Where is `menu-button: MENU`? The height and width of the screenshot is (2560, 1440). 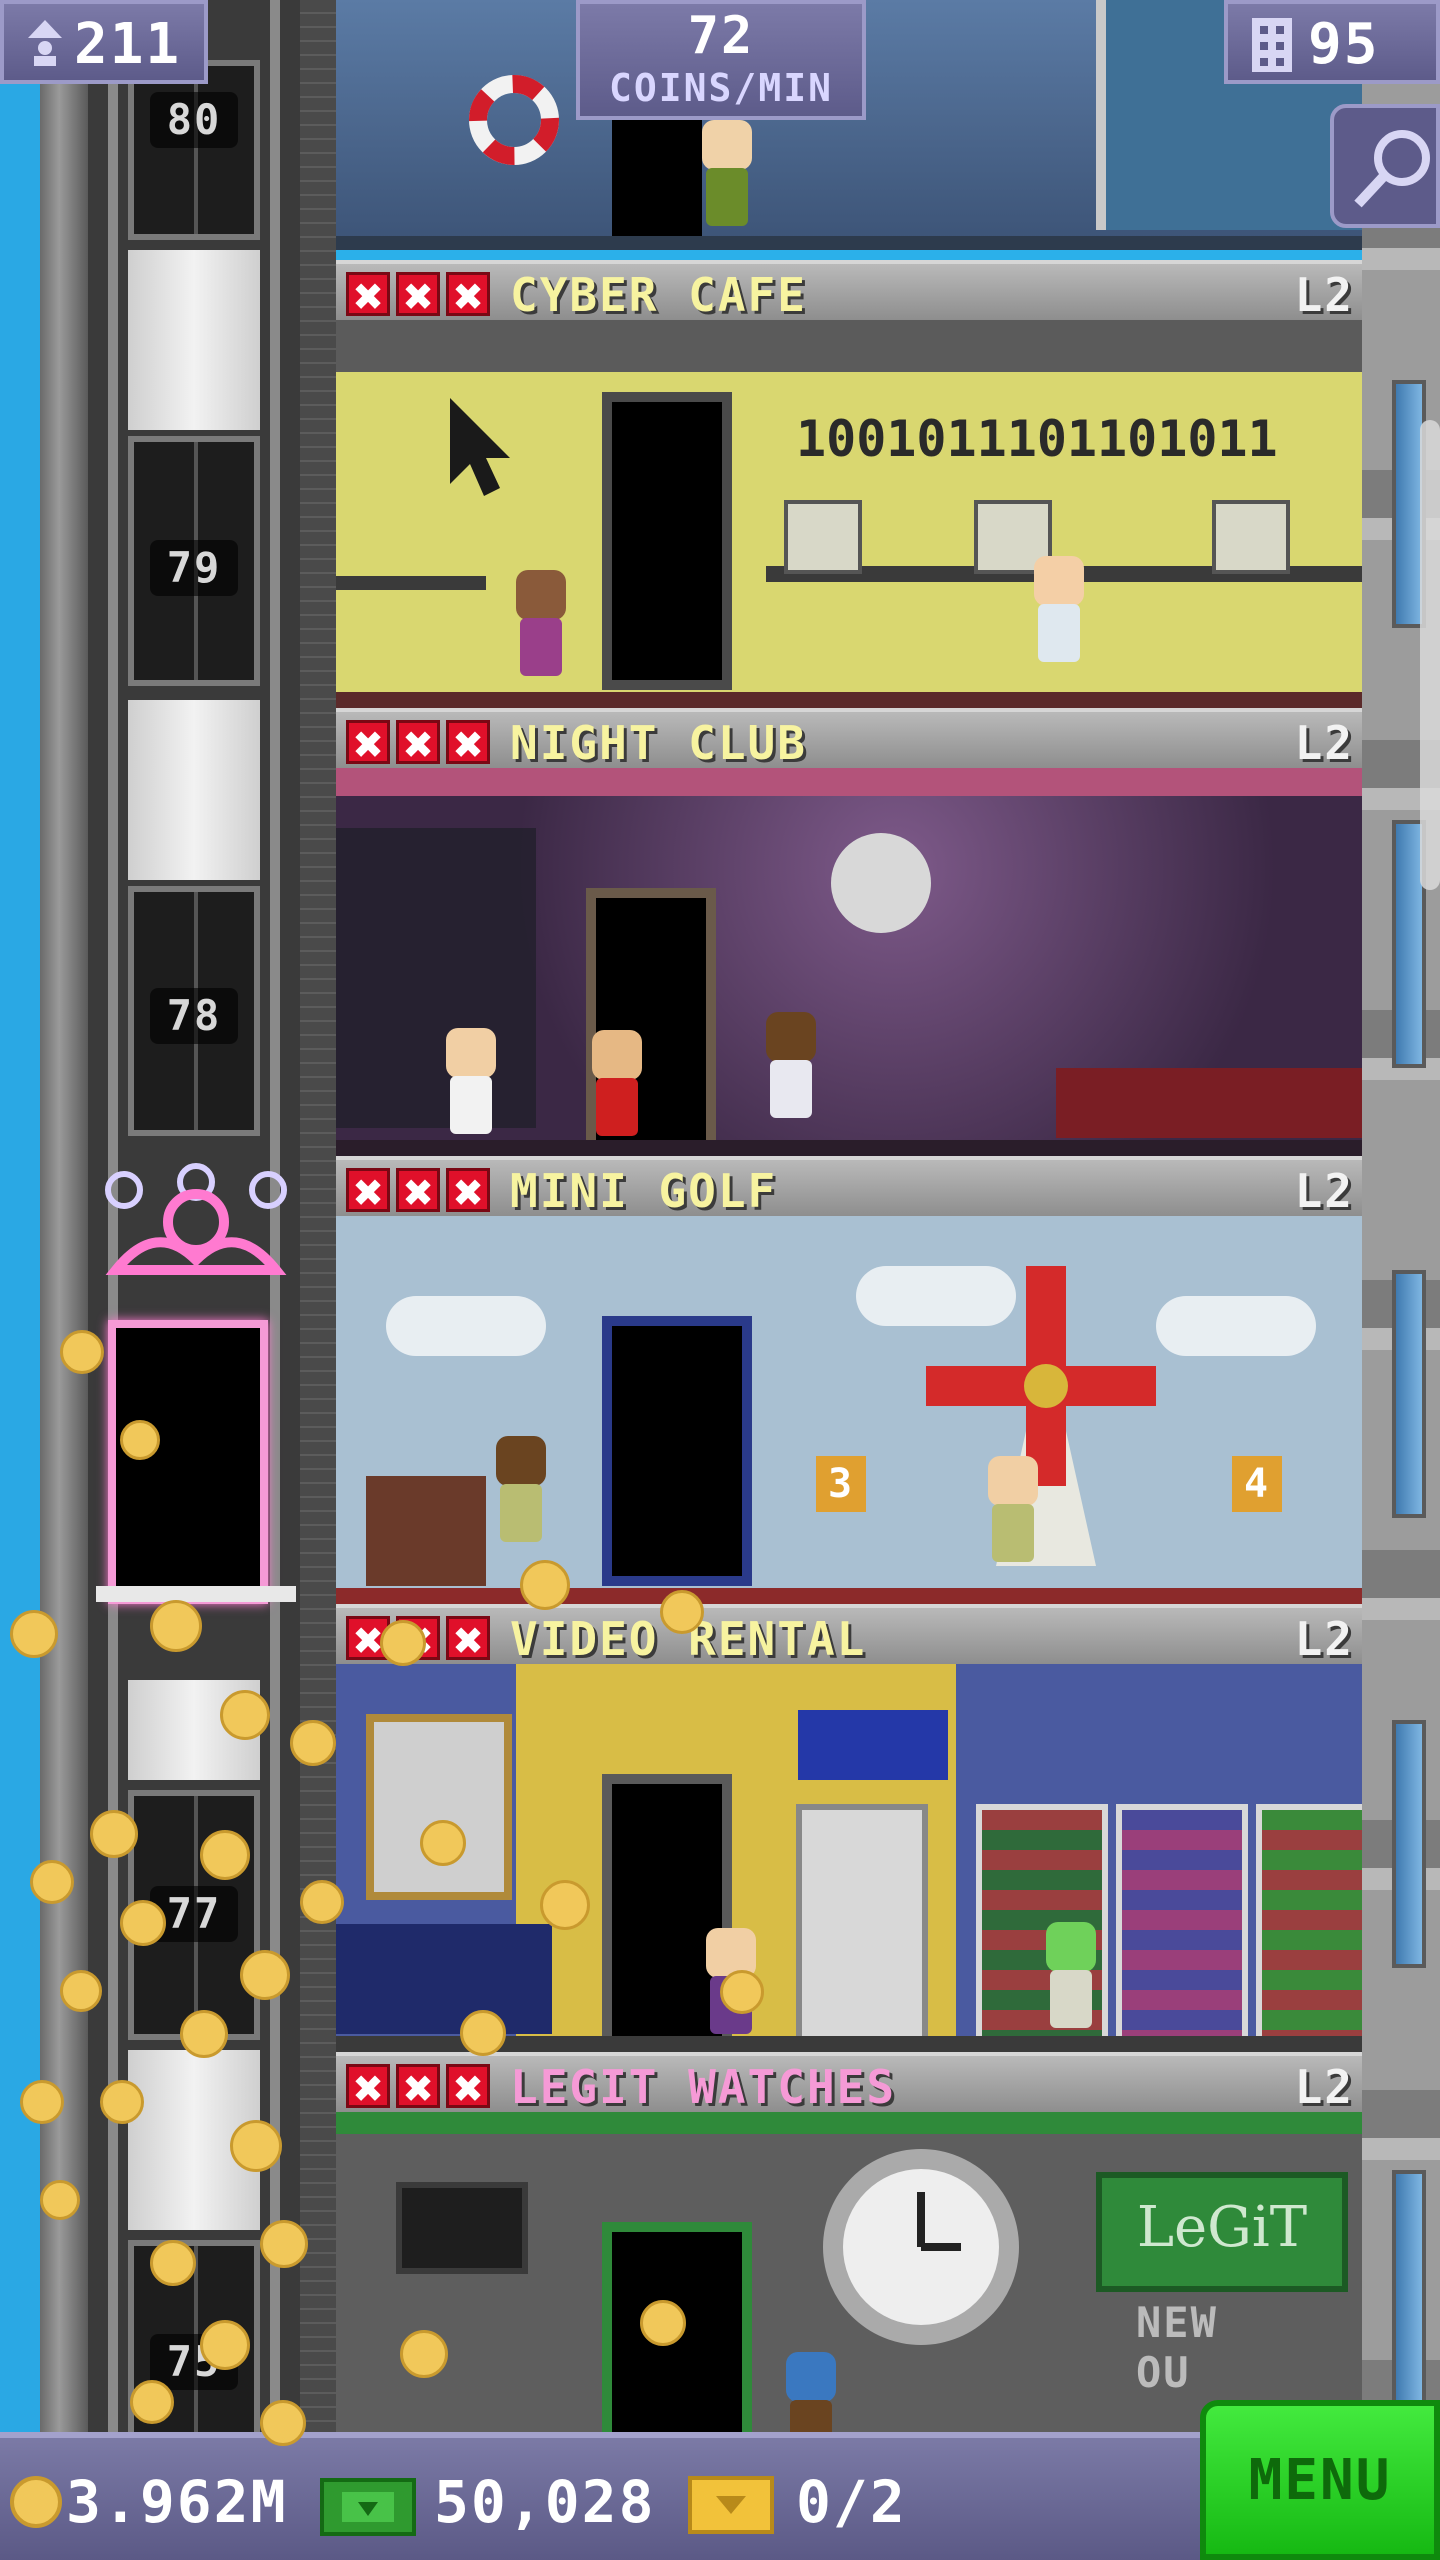 menu-button: MENU is located at coordinates (1320, 2480).